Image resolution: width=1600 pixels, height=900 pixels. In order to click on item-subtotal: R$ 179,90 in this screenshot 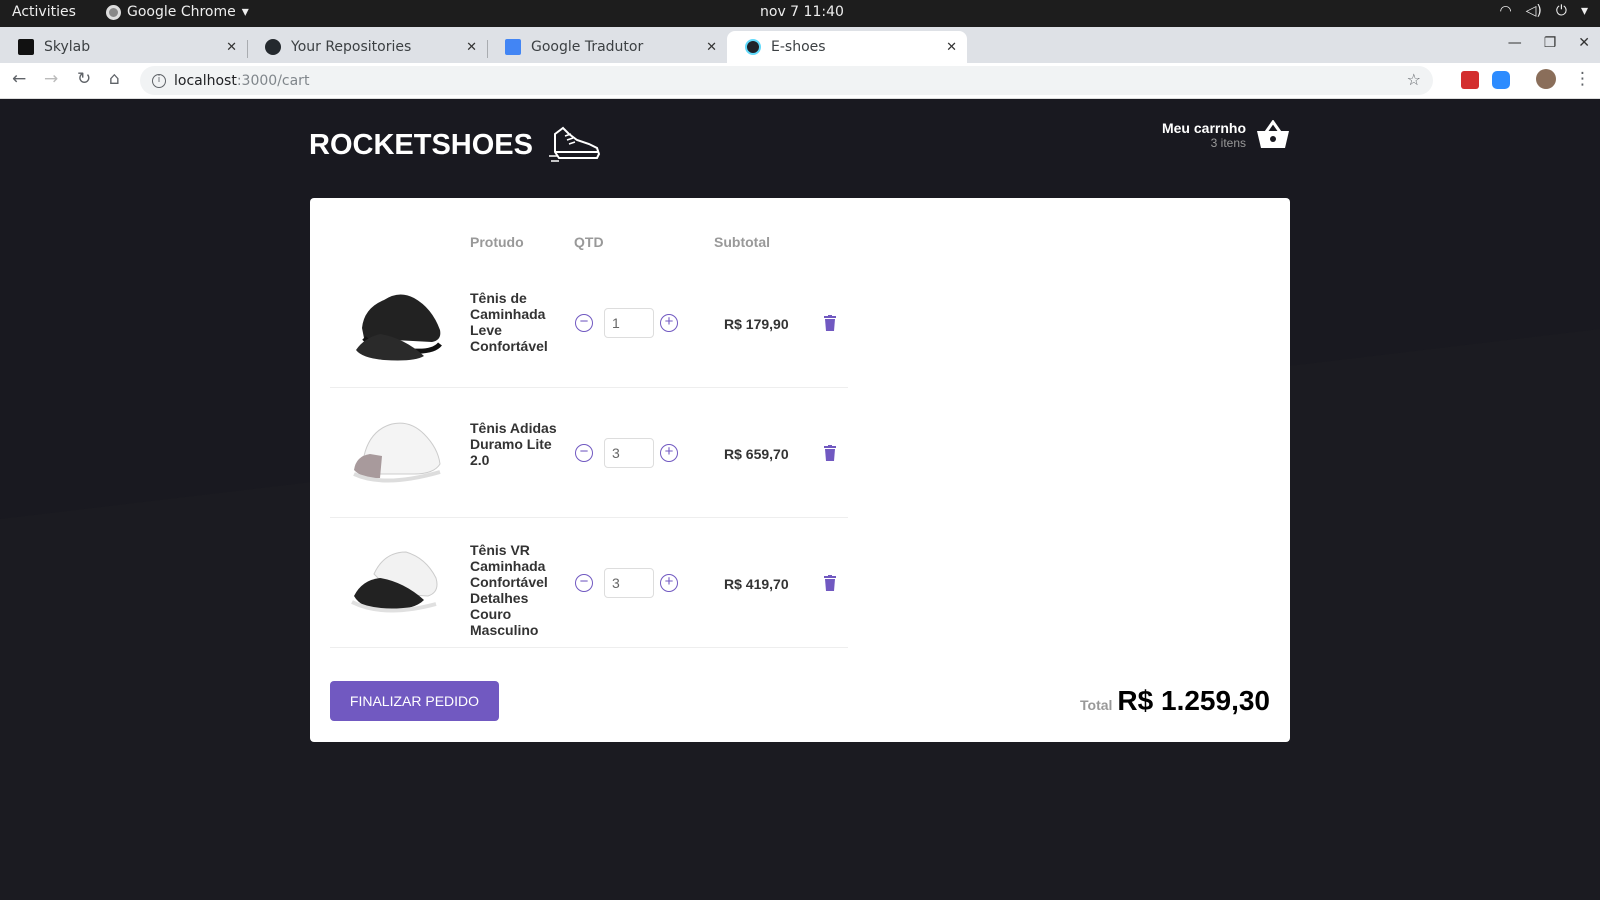, I will do `click(756, 324)`.